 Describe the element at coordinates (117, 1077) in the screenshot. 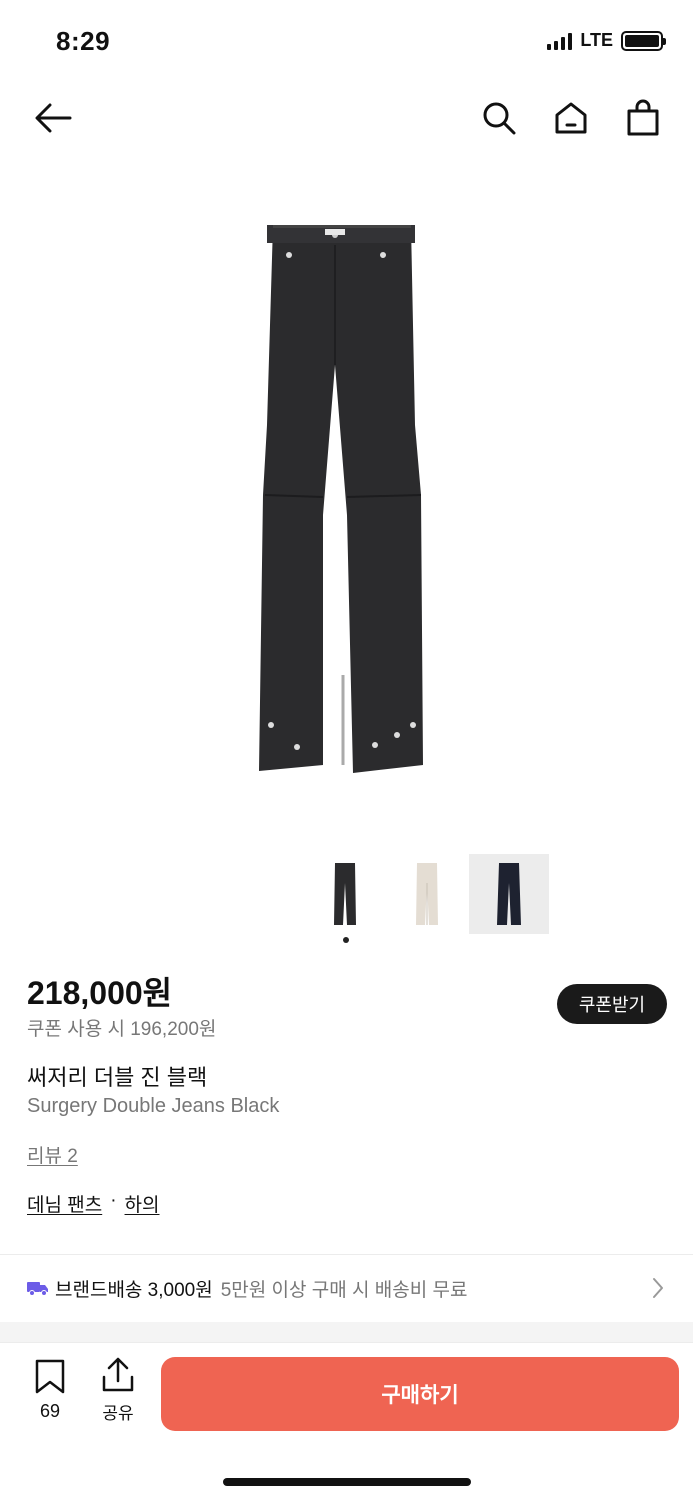

I see `product-name-korean: 써저리 더블 진 블랙` at that location.